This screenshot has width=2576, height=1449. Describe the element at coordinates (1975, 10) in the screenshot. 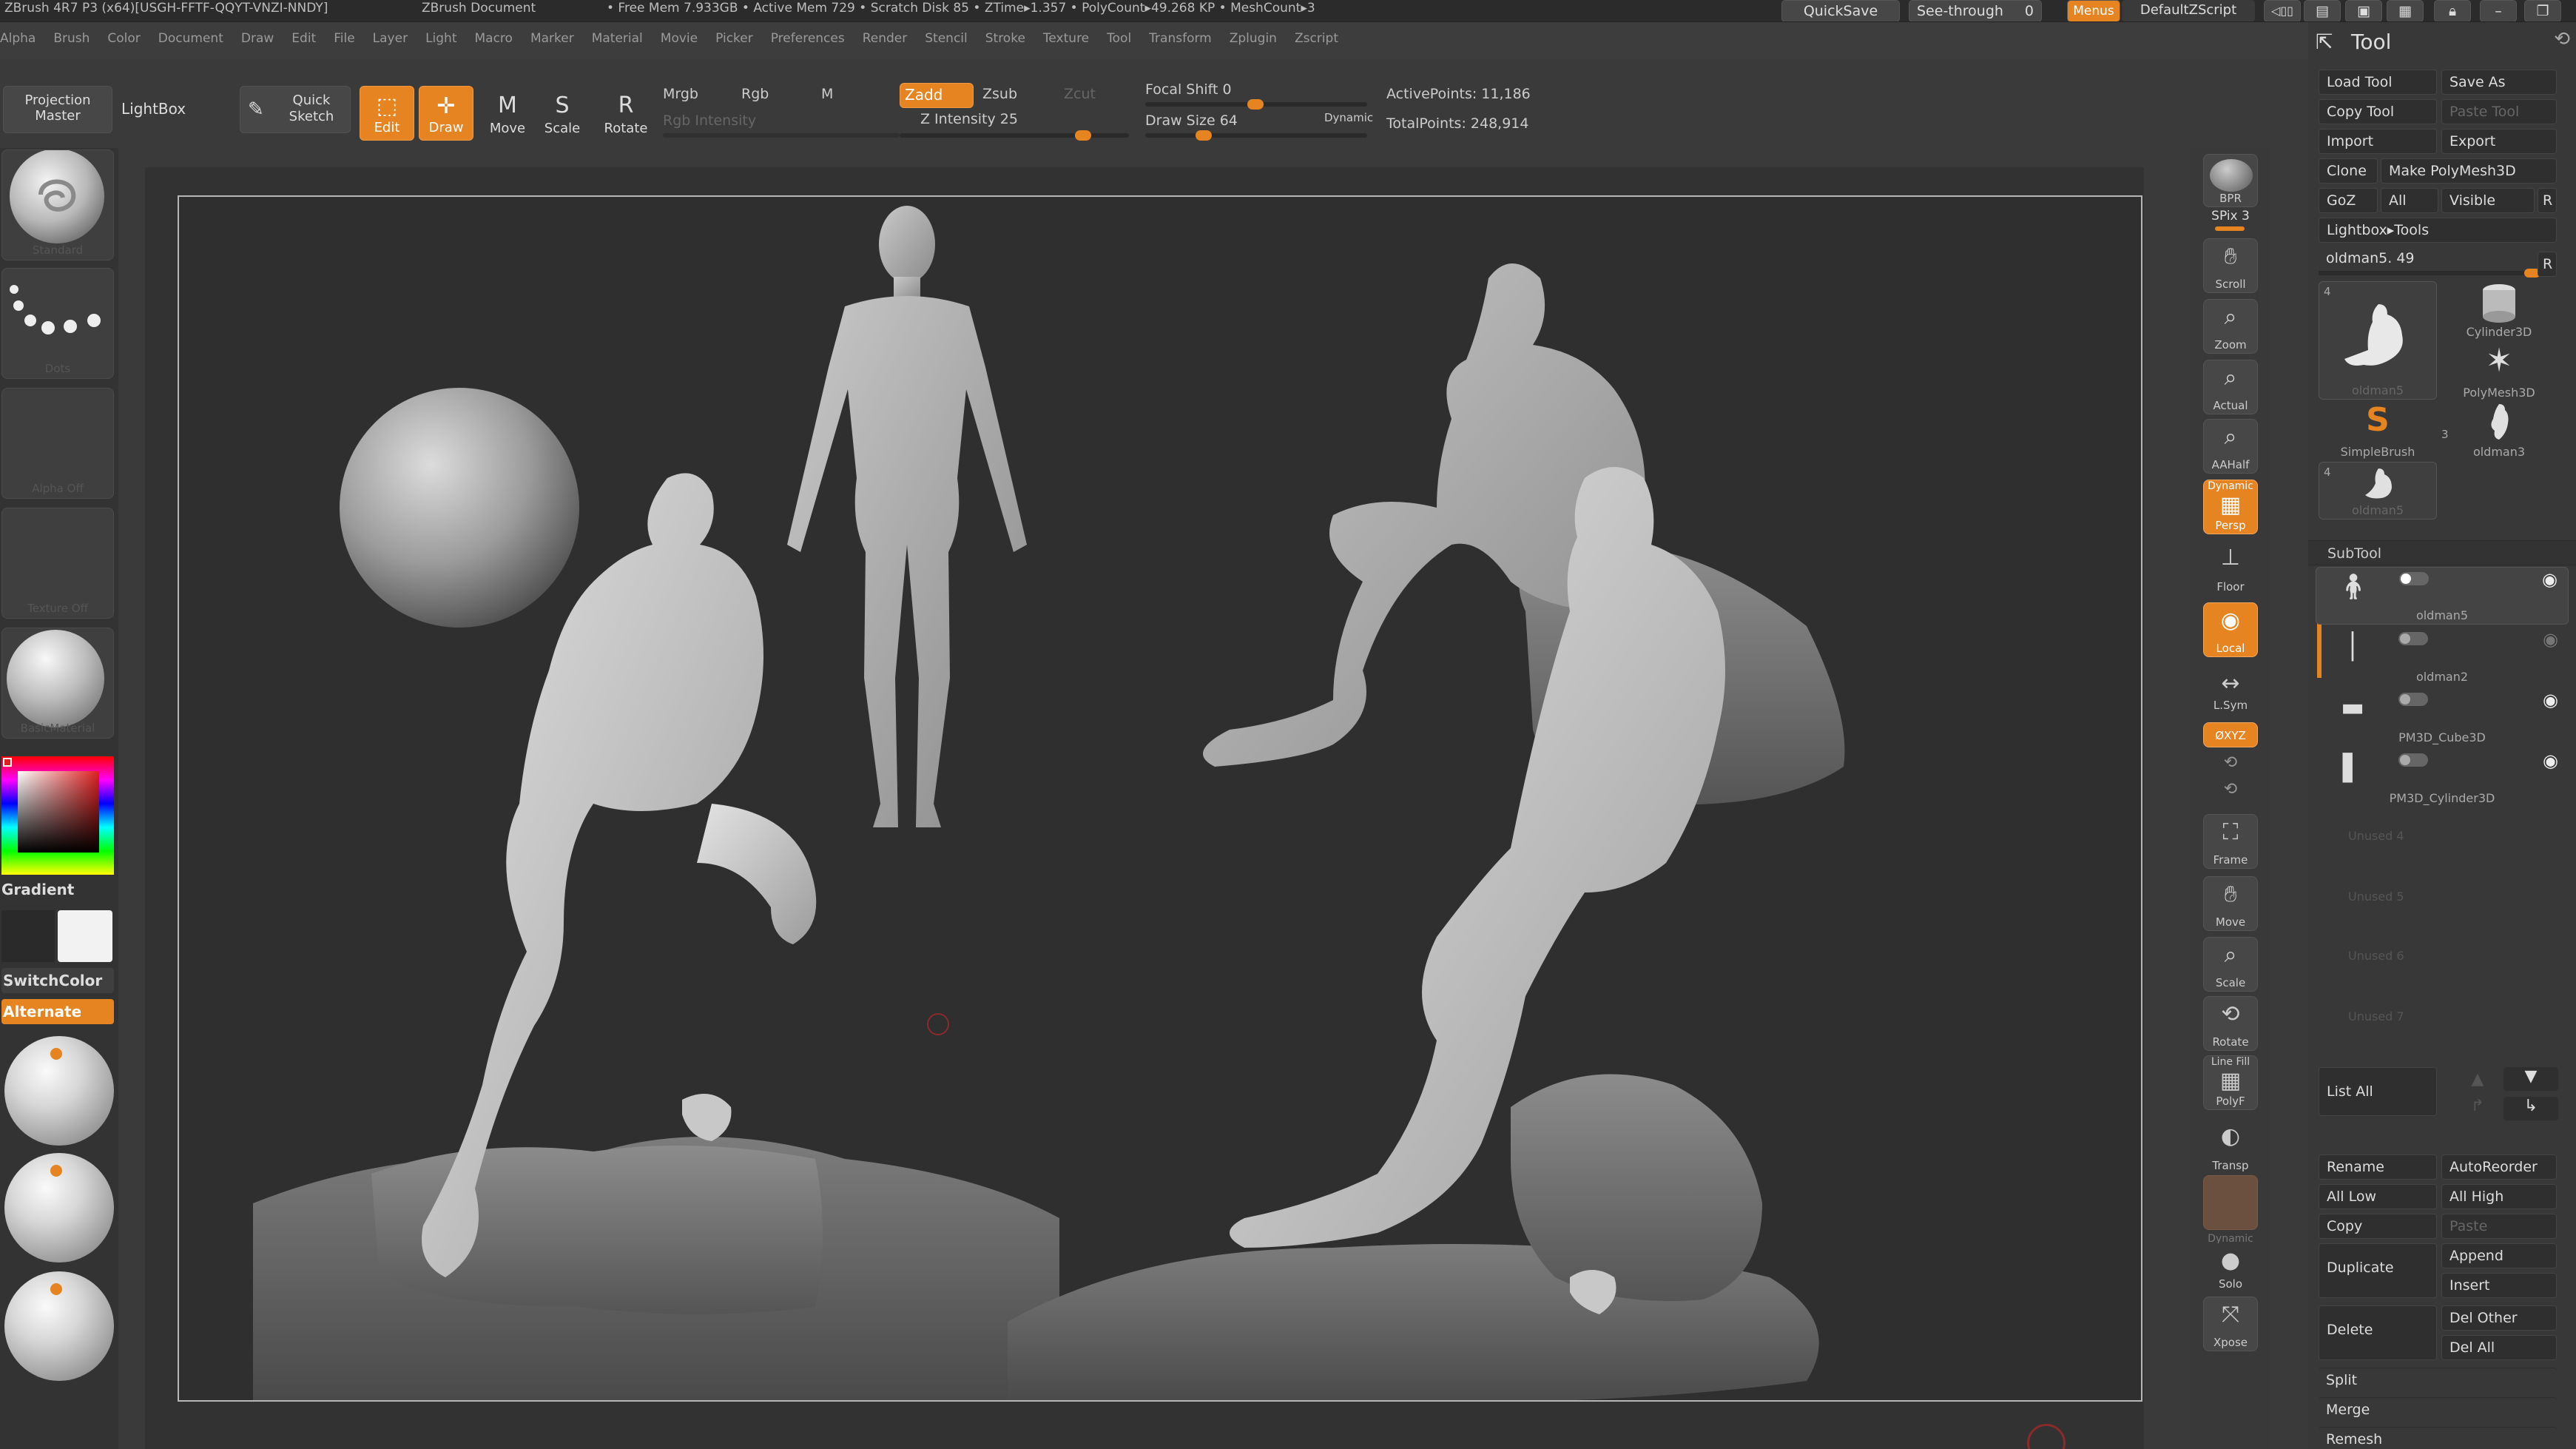

I see `see-through-slider: See-through 0` at that location.